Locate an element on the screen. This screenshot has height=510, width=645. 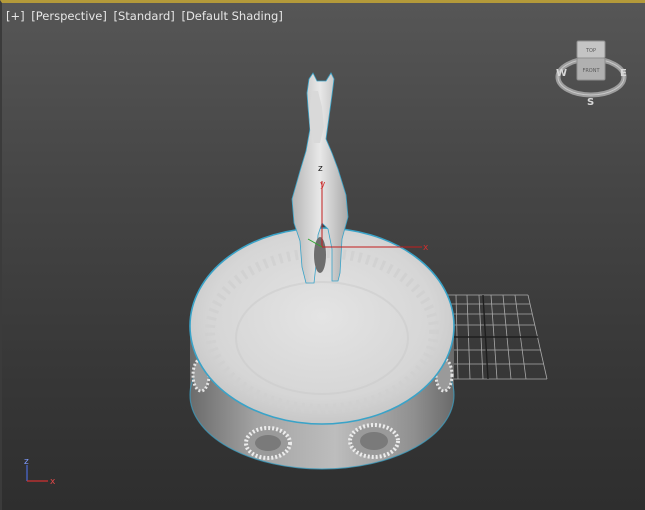
compass-east-label: E is located at coordinates (623, 73).